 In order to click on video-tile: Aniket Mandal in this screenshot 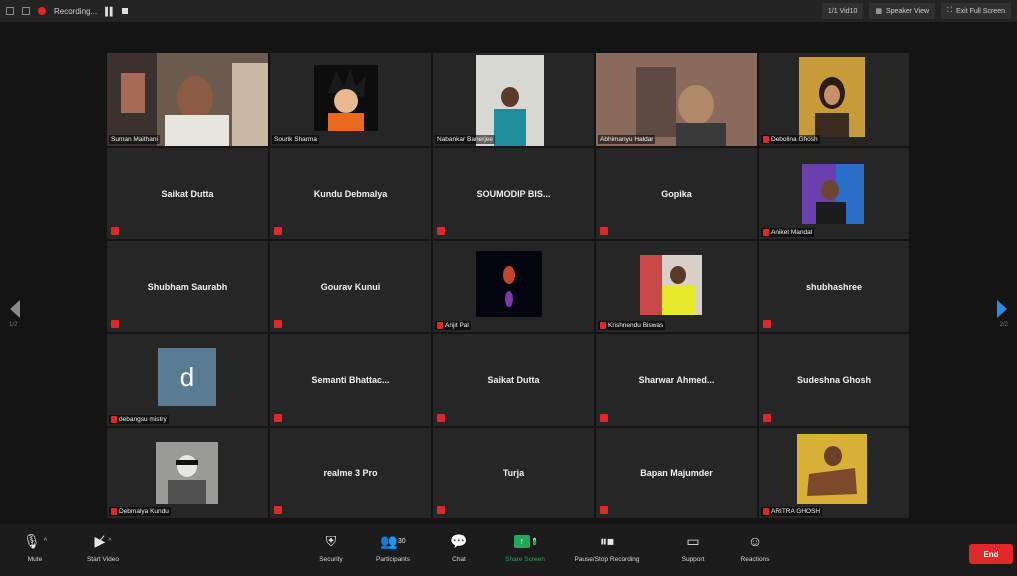, I will do `click(834, 193)`.